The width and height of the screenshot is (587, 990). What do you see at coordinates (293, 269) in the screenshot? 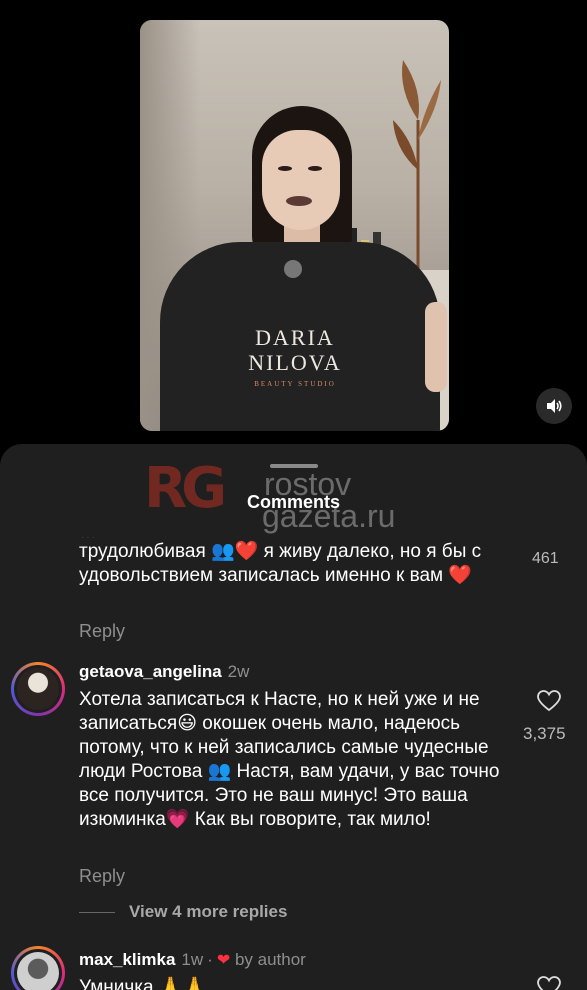
I see `lapel-mic` at bounding box center [293, 269].